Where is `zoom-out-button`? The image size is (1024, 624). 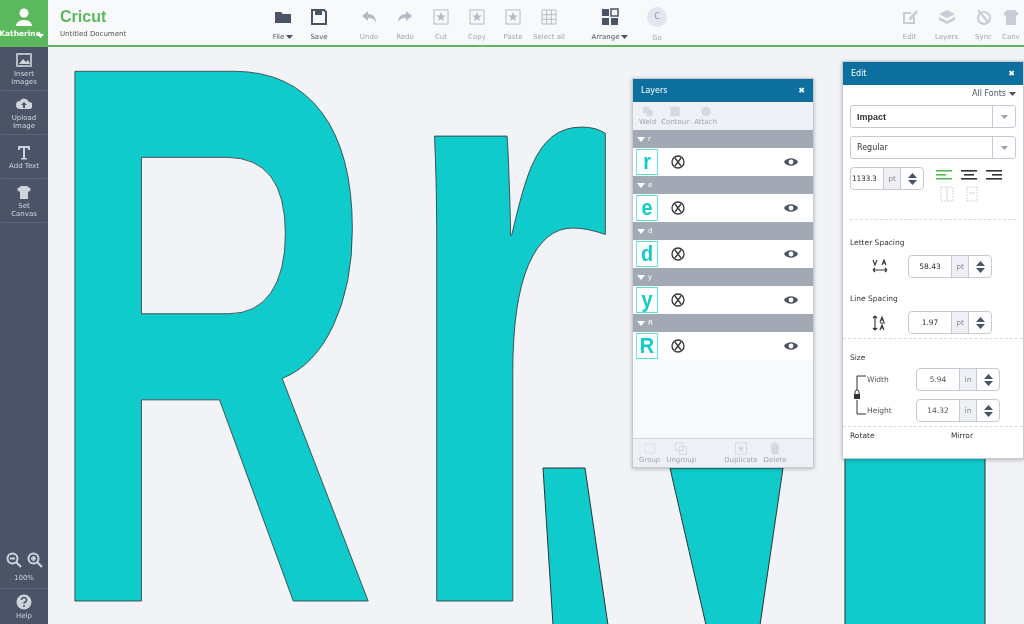
zoom-out-button is located at coordinates (13, 560).